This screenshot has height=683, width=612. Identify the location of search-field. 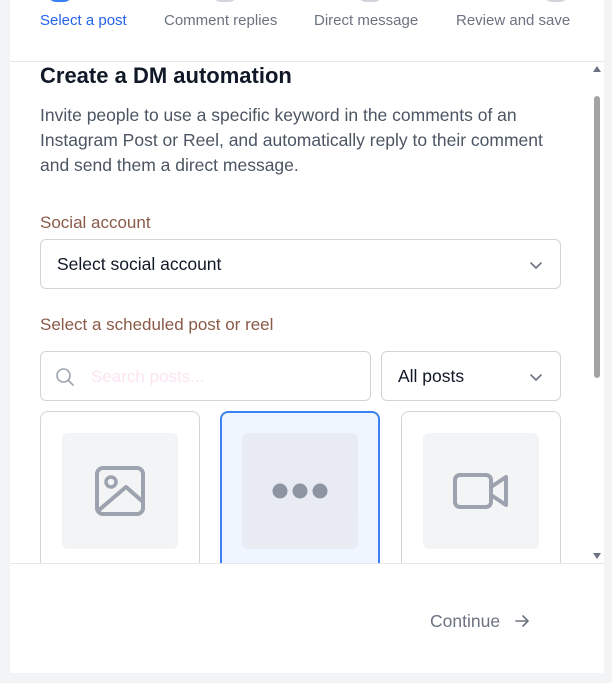
(205, 376).